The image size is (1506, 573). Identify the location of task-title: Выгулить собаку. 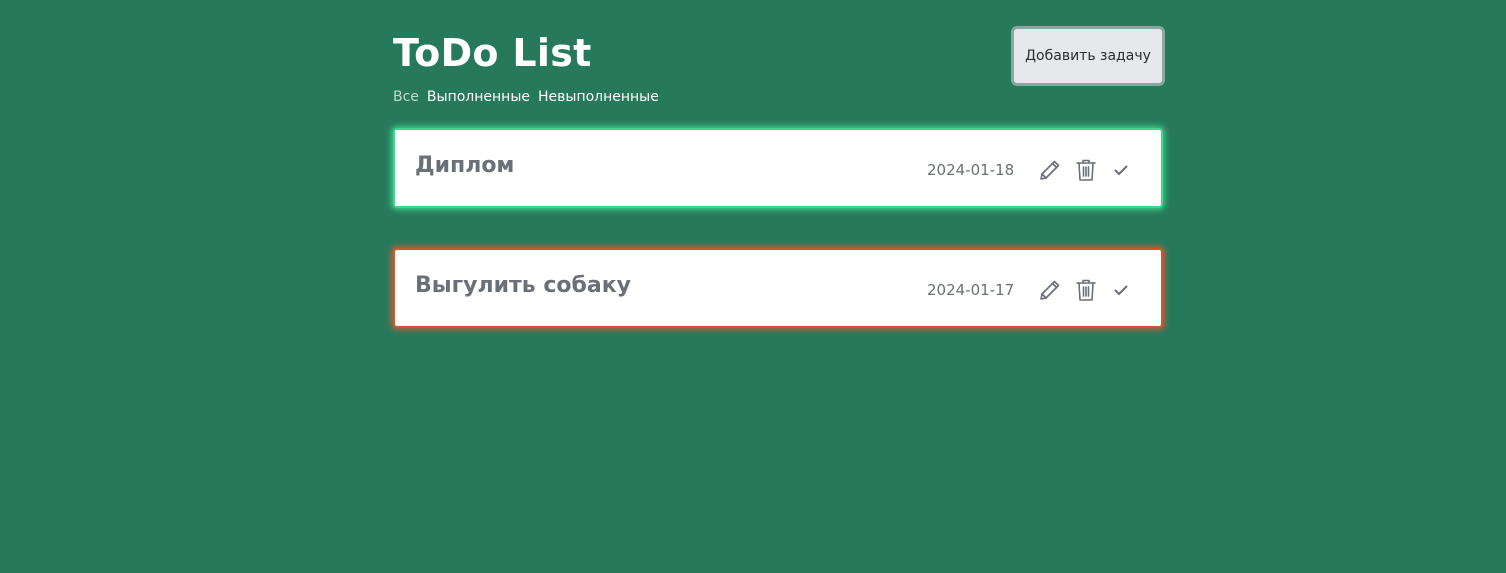
(523, 285).